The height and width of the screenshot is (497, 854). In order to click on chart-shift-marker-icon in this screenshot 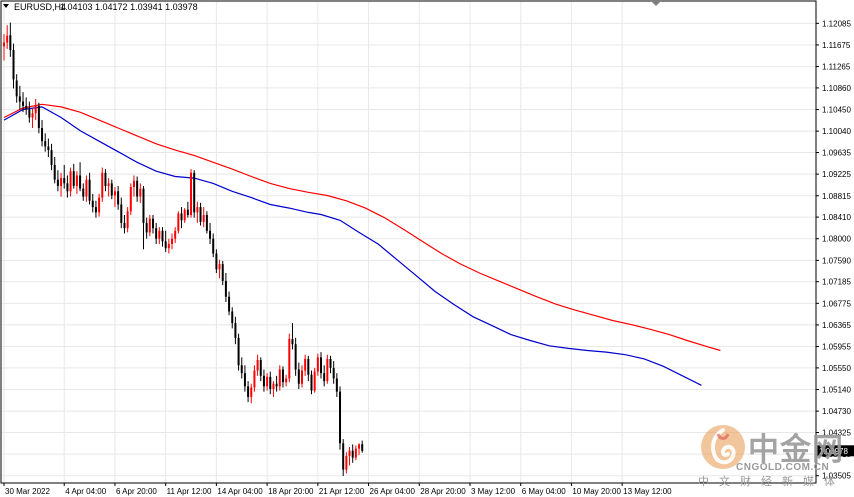, I will do `click(656, 3)`.